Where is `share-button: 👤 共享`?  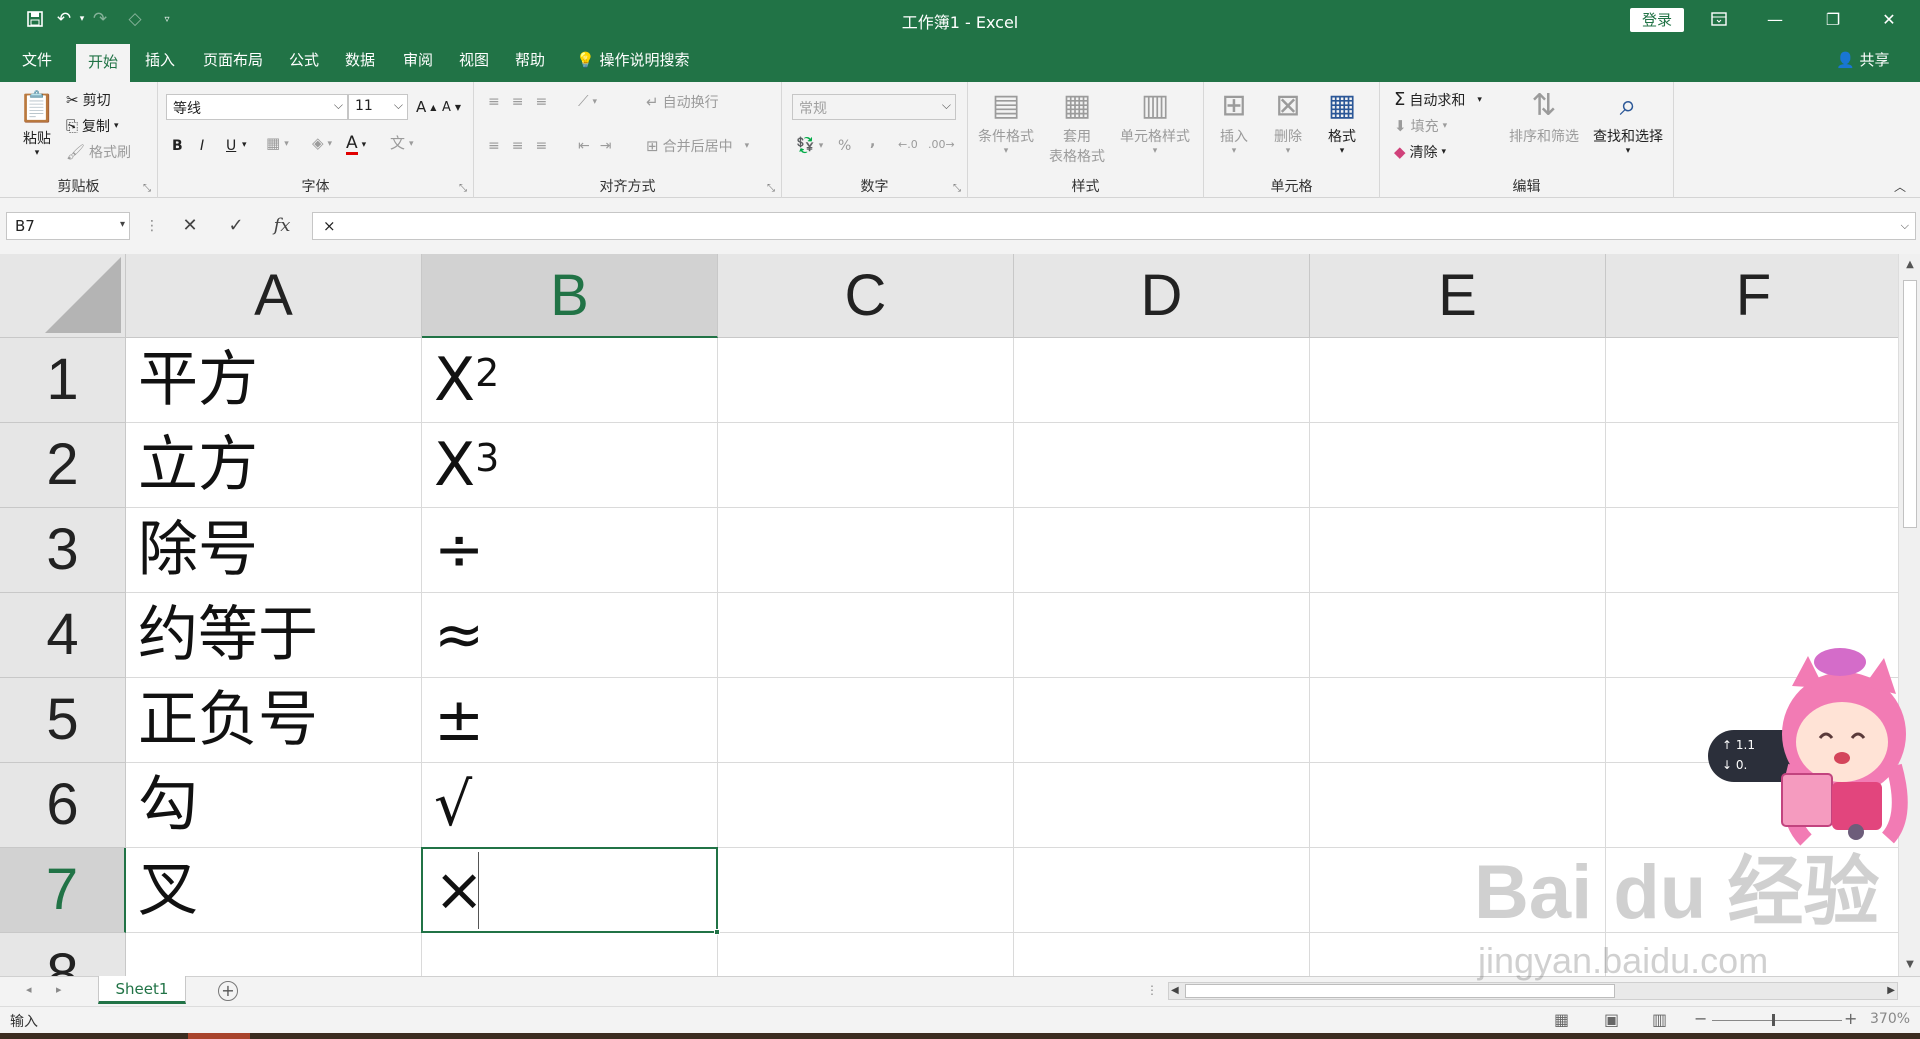 share-button: 👤 共享 is located at coordinates (1862, 60).